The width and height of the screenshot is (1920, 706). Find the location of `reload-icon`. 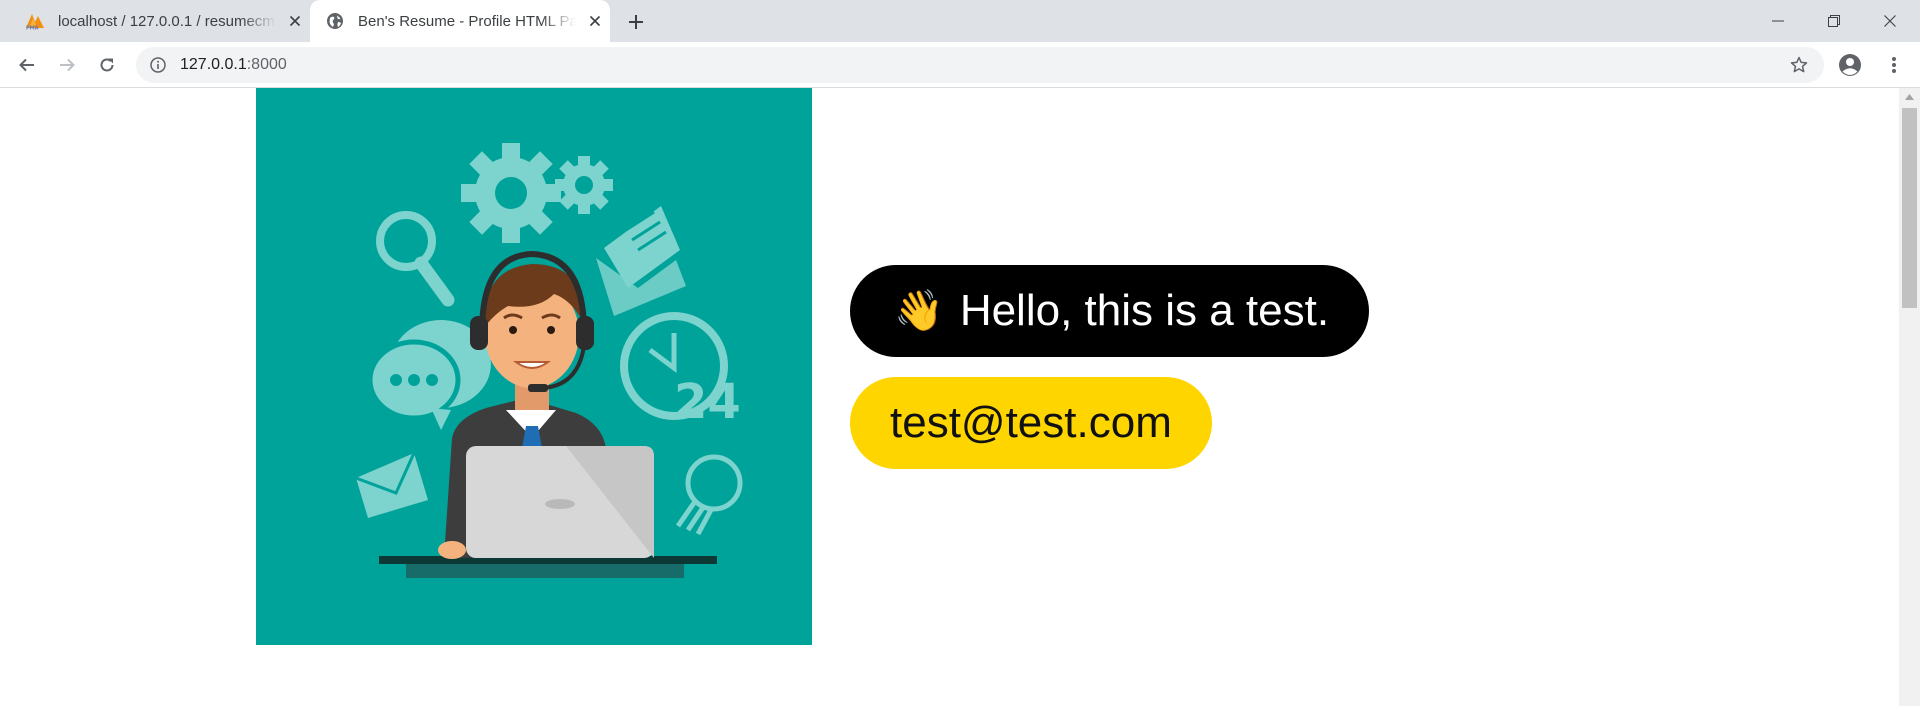

reload-icon is located at coordinates (107, 65).